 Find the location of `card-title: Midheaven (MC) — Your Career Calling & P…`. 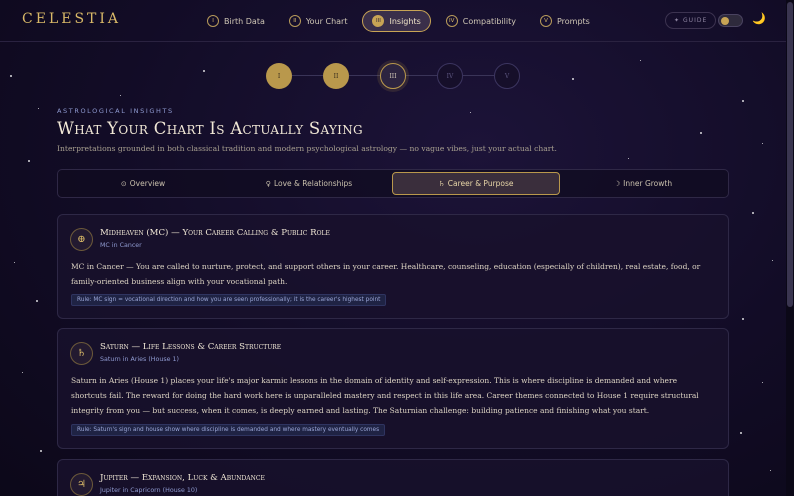

card-title: Midheaven (MC) — Your Career Calling & P… is located at coordinates (215, 233).